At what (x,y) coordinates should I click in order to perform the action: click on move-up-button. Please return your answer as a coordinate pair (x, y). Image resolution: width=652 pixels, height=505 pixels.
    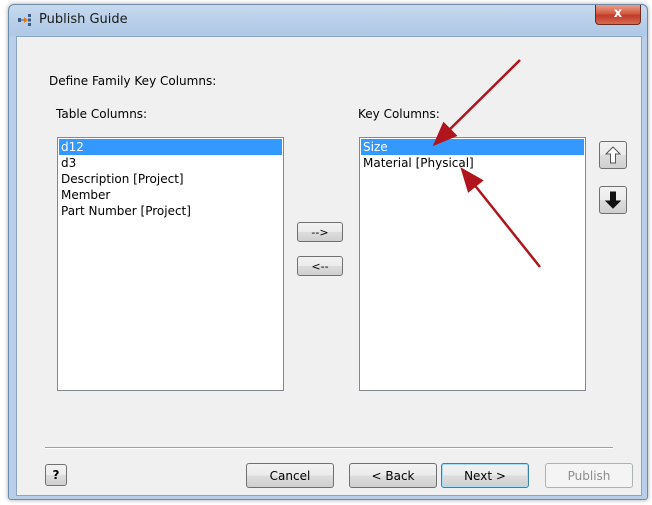
    Looking at the image, I should click on (613, 155).